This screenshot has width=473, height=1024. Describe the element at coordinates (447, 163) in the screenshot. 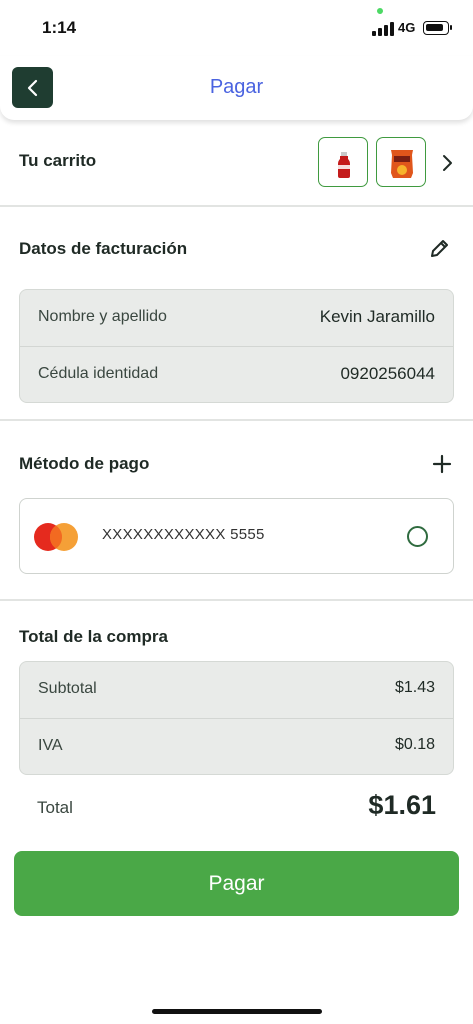

I see `chevron-right-icon` at that location.